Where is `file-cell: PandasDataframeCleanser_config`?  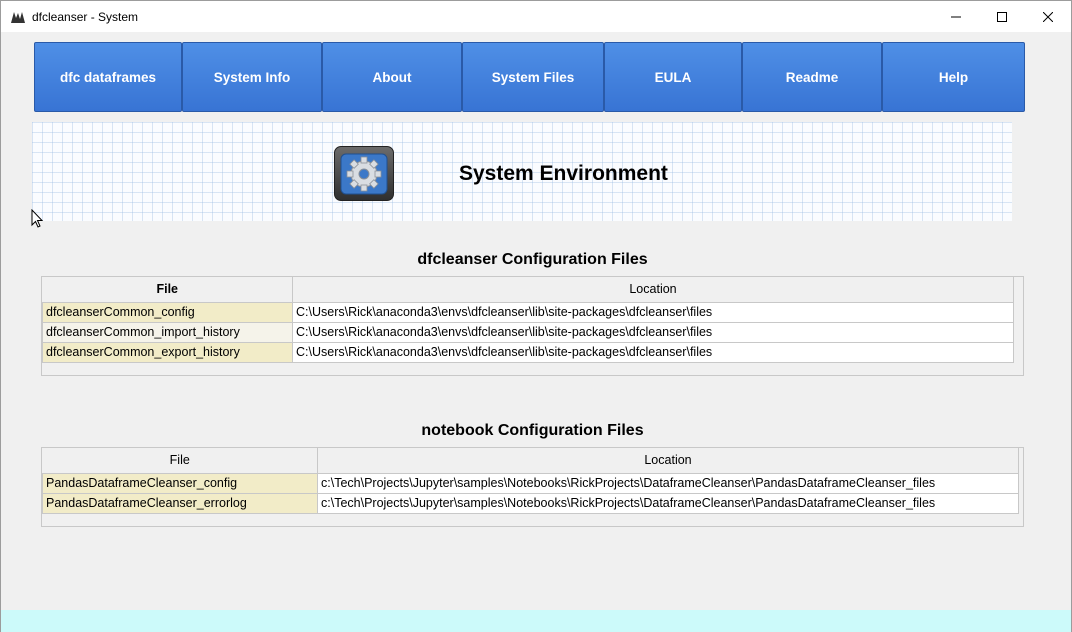 file-cell: PandasDataframeCleanser_config is located at coordinates (180, 483).